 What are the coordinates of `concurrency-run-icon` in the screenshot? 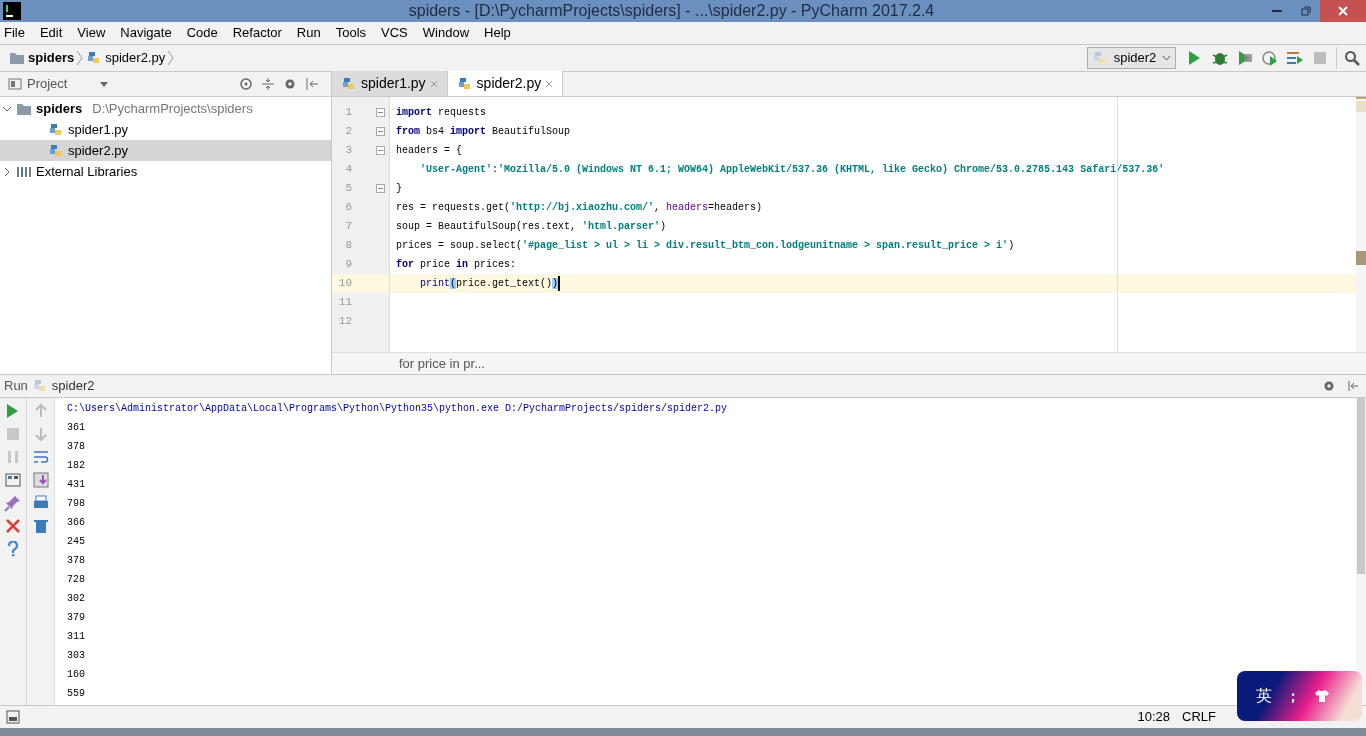 It's located at (1294, 58).